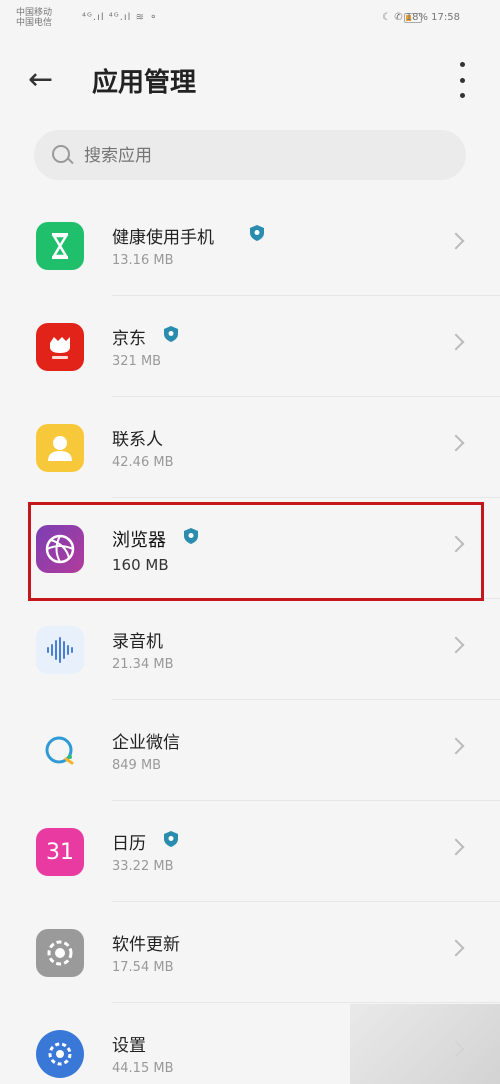 Image resolution: width=500 pixels, height=1084 pixels. I want to click on app-size: 44.15 MB, so click(143, 1068).